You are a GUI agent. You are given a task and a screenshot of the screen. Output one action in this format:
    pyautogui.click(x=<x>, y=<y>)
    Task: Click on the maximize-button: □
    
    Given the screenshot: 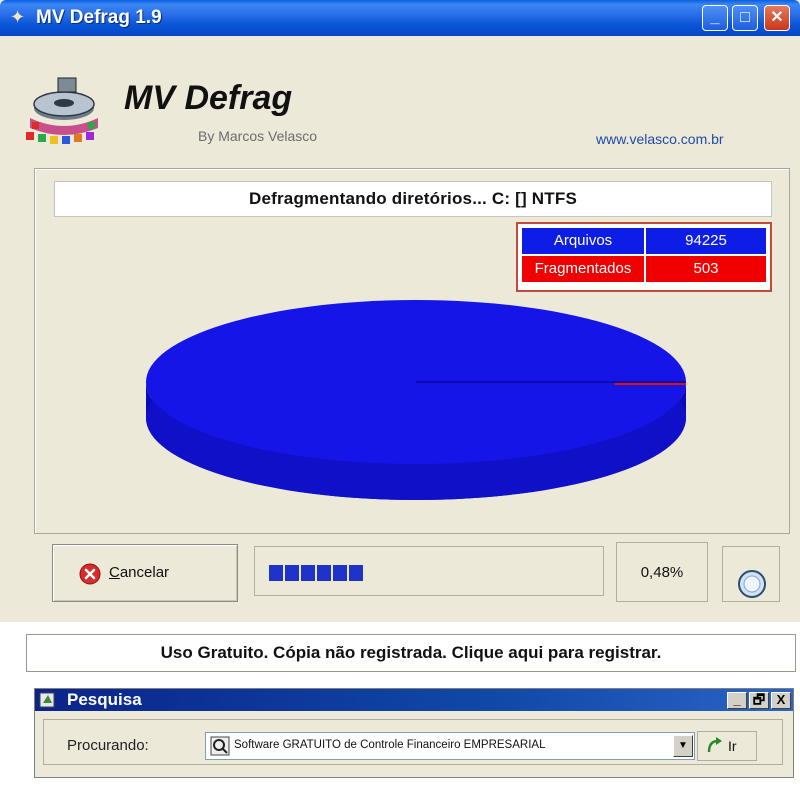 What is the action you would take?
    pyautogui.click(x=745, y=18)
    